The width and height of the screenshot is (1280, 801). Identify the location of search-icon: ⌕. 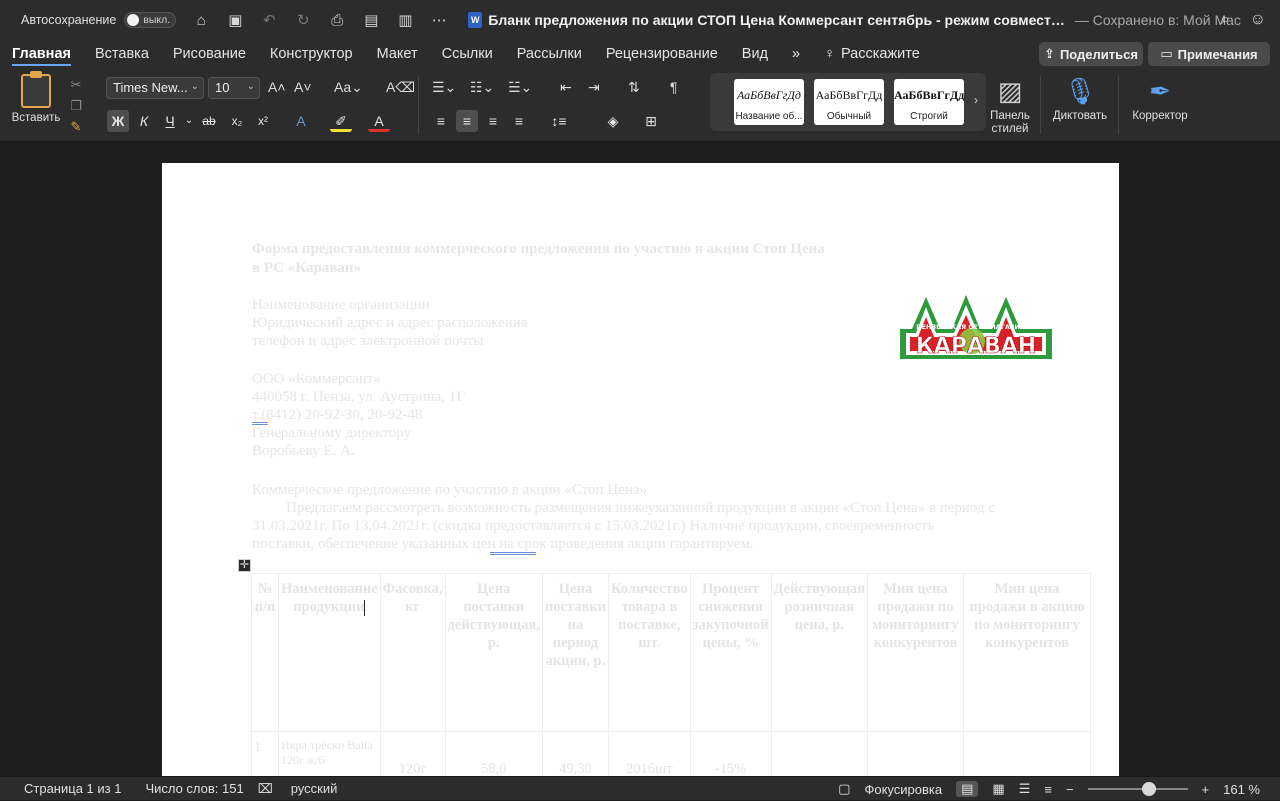
(1225, 20).